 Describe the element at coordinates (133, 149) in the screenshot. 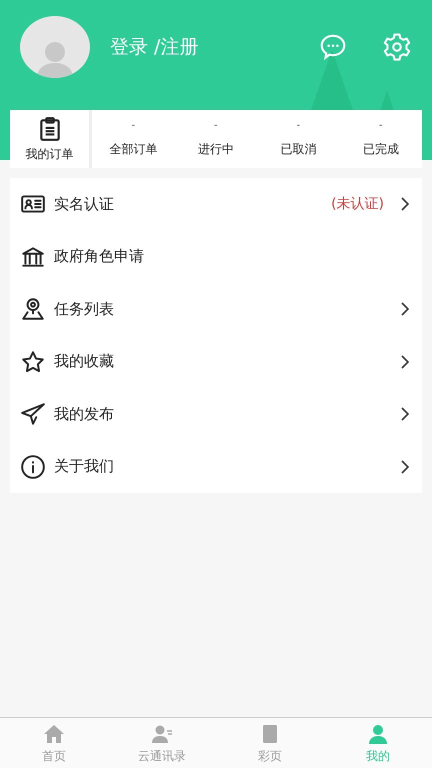

I see `order-status-label: 全部订单` at that location.